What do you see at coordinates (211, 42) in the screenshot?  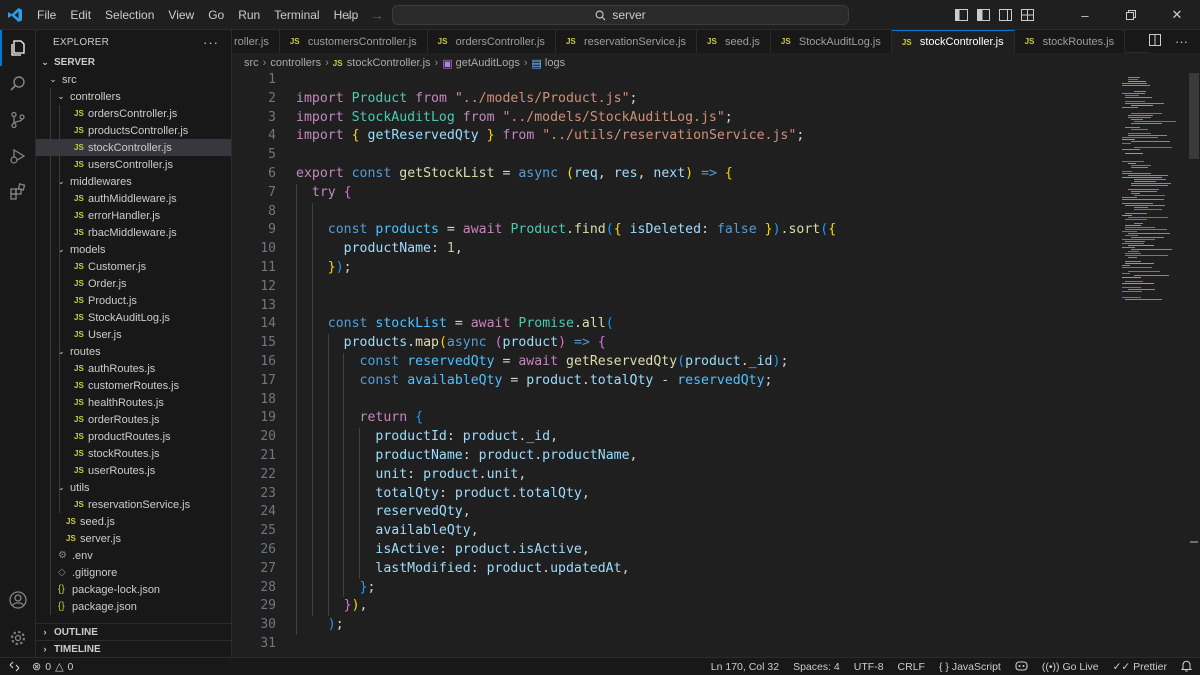 I see `explorer-more-actions-icon: ···` at bounding box center [211, 42].